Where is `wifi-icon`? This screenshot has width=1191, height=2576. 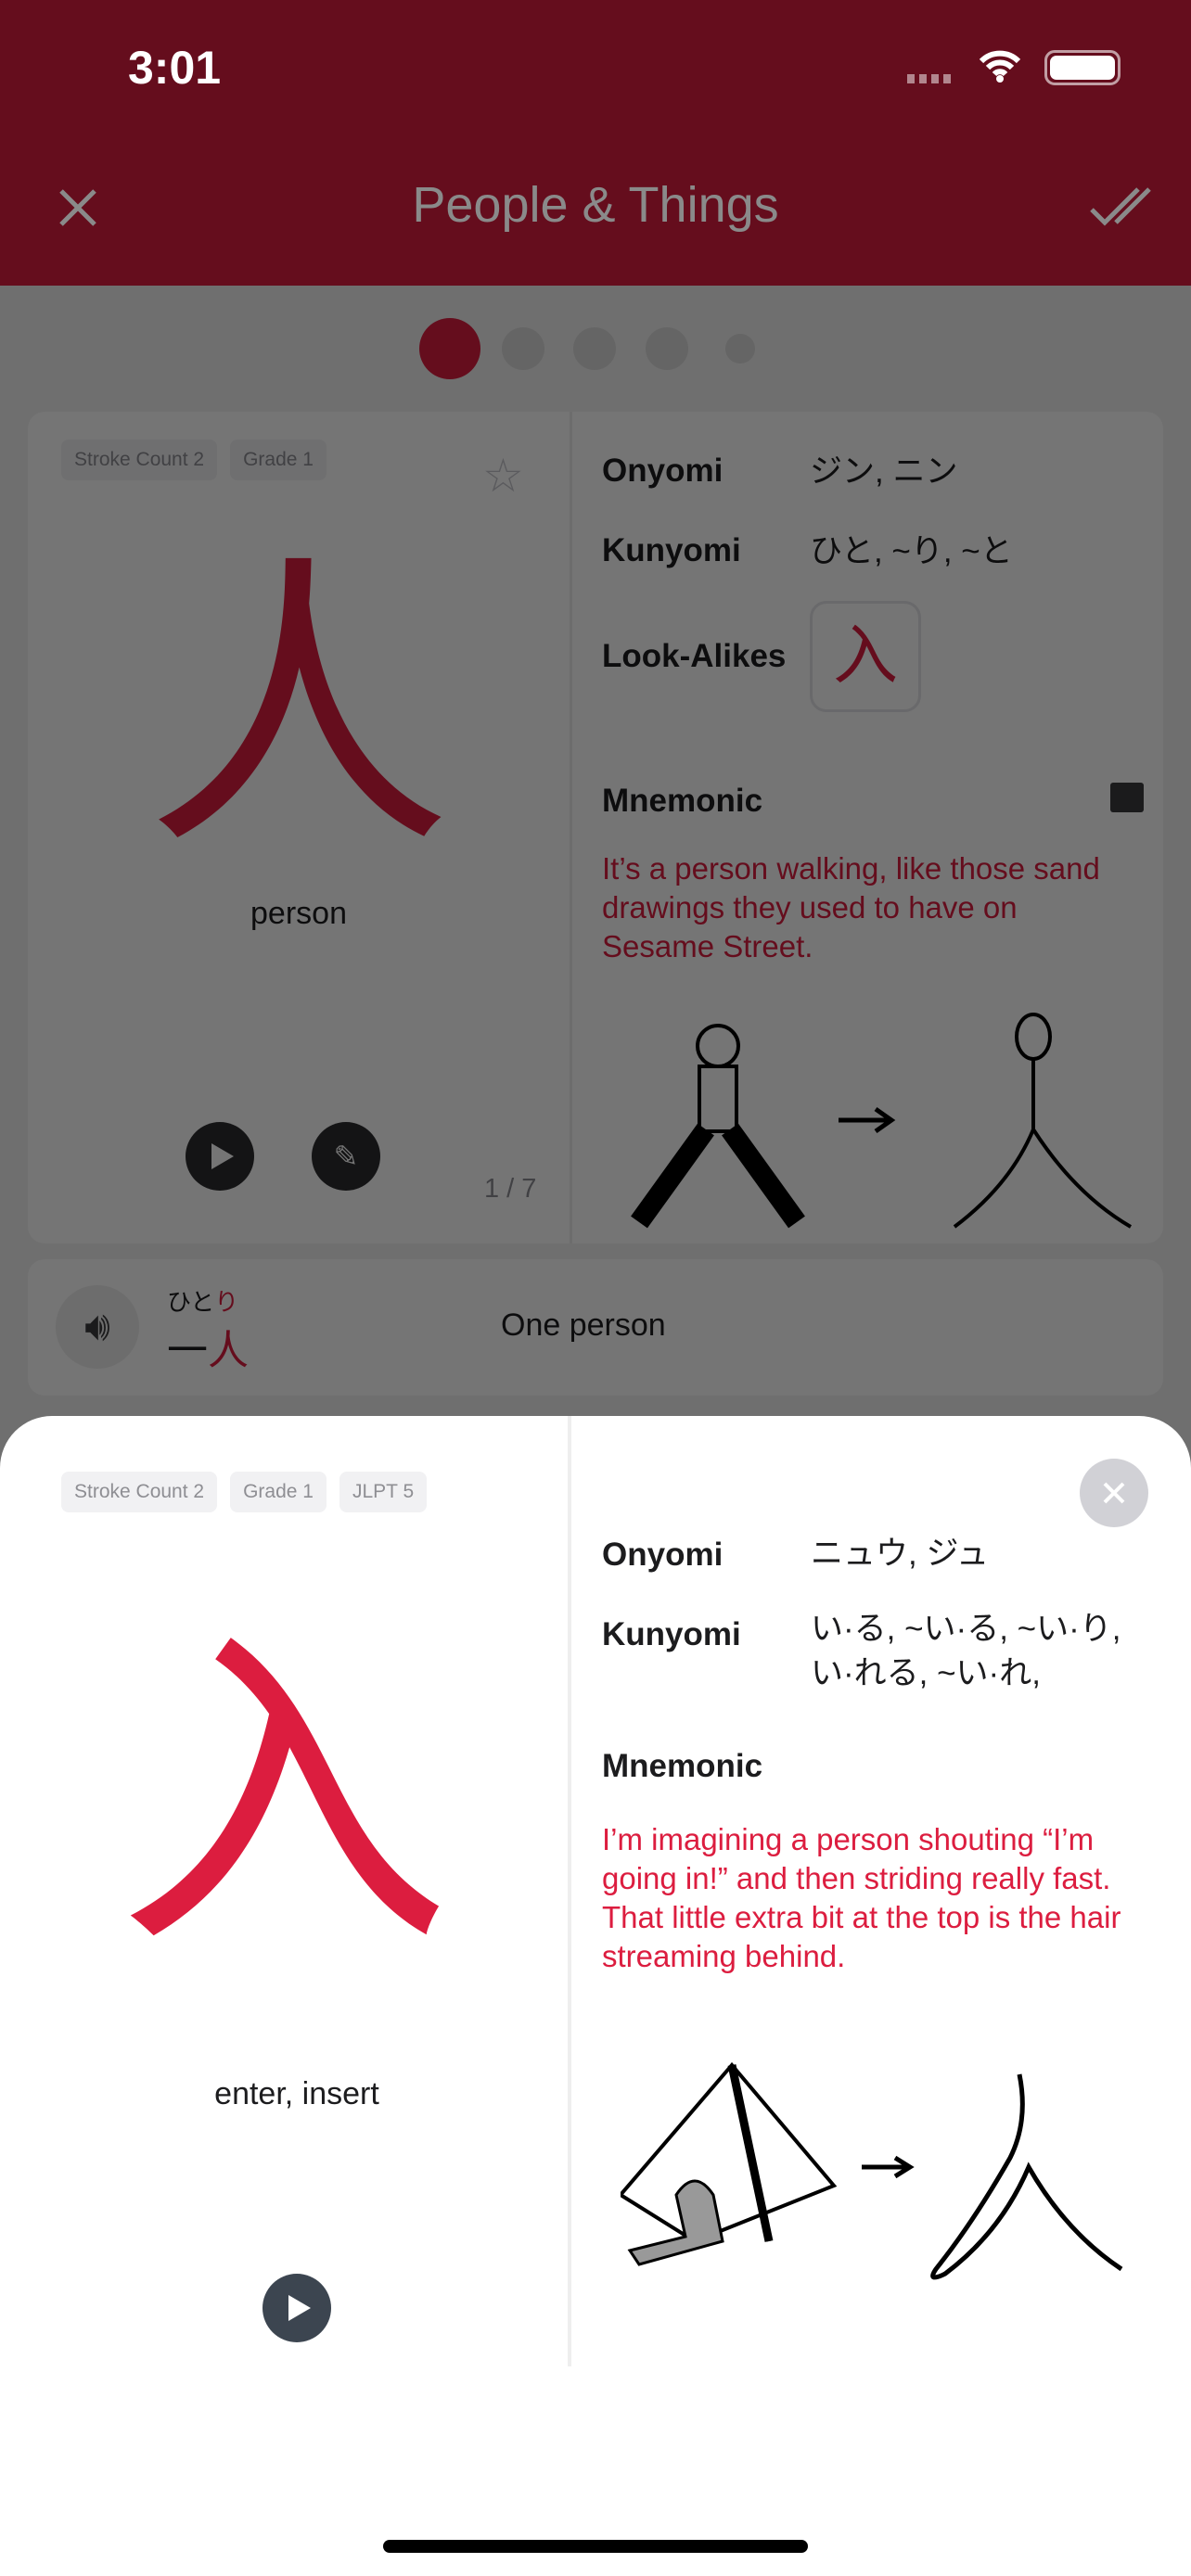 wifi-icon is located at coordinates (1000, 66).